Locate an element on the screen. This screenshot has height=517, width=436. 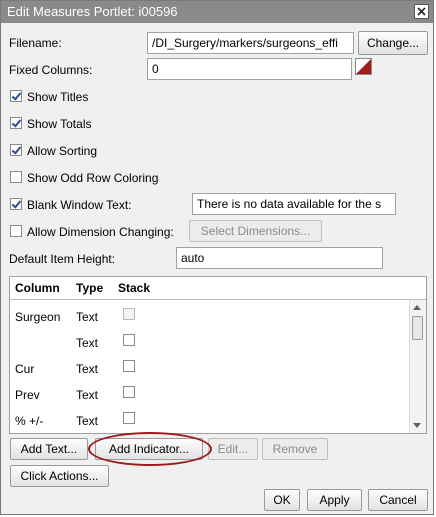
show-odd-row-coloring-label: Show Odd Row Coloring is located at coordinates (93, 178).